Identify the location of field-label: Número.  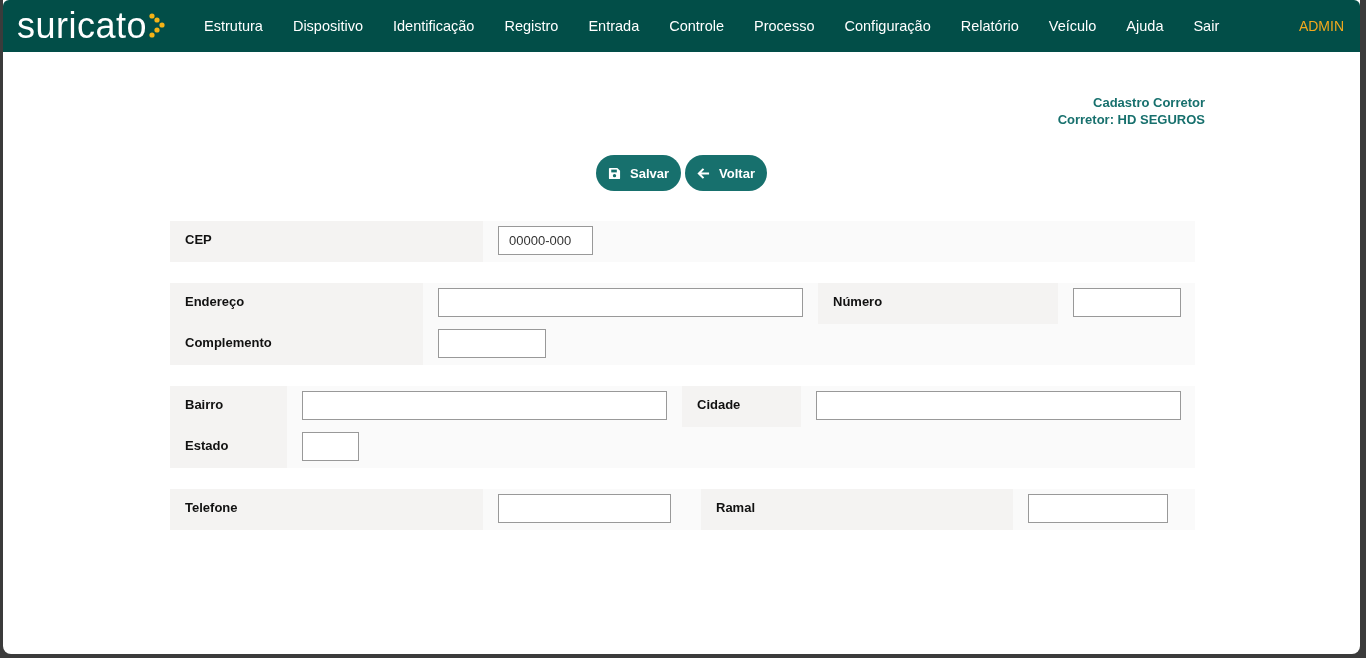
(938, 303).